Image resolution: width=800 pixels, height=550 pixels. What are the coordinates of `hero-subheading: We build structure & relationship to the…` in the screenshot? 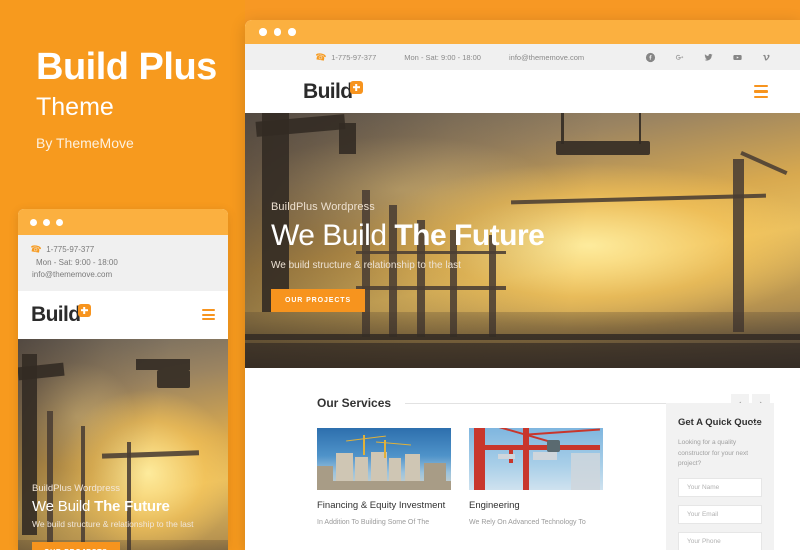 It's located at (366, 265).